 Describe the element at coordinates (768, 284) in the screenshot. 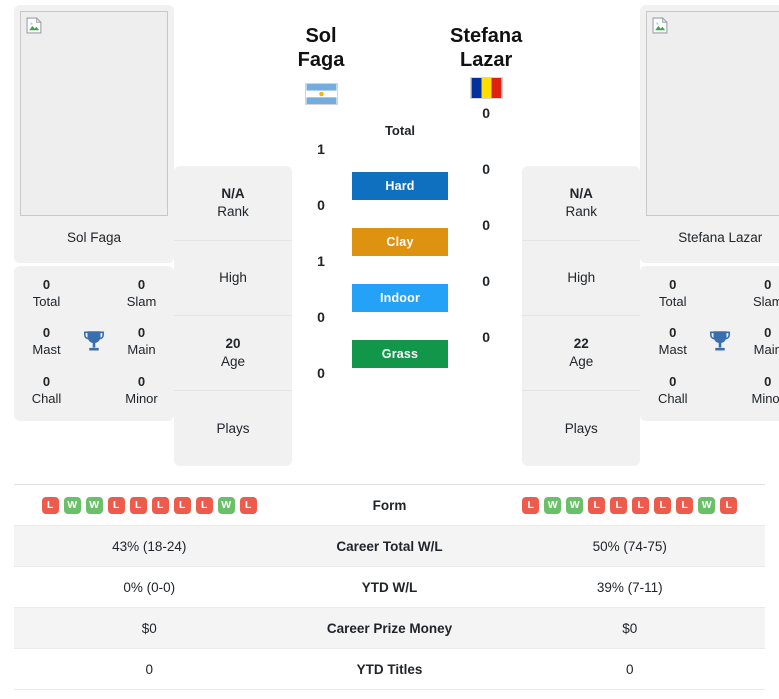

I see `right-titles-slam-value: 0` at that location.